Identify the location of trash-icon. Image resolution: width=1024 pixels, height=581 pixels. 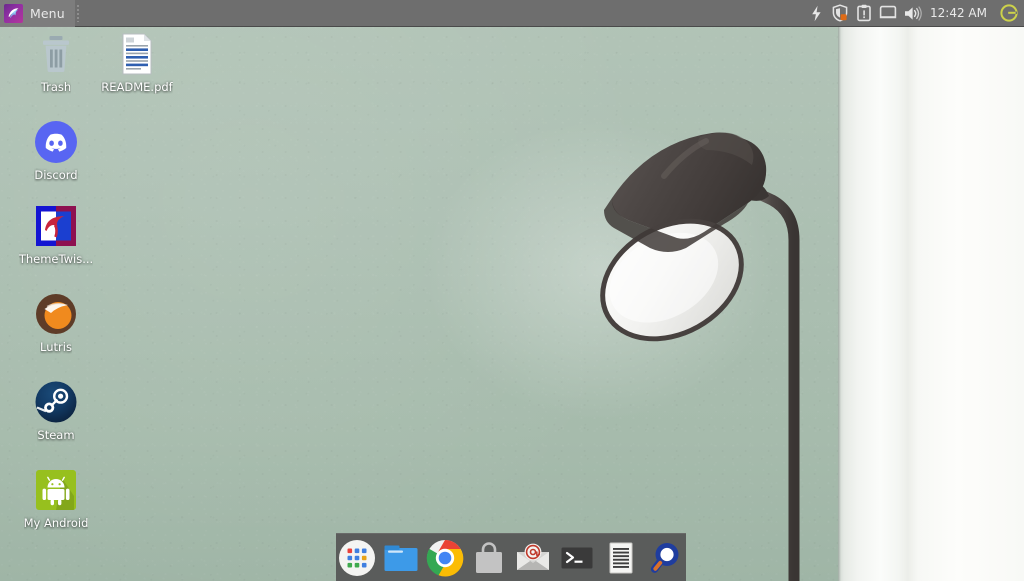
(56, 54).